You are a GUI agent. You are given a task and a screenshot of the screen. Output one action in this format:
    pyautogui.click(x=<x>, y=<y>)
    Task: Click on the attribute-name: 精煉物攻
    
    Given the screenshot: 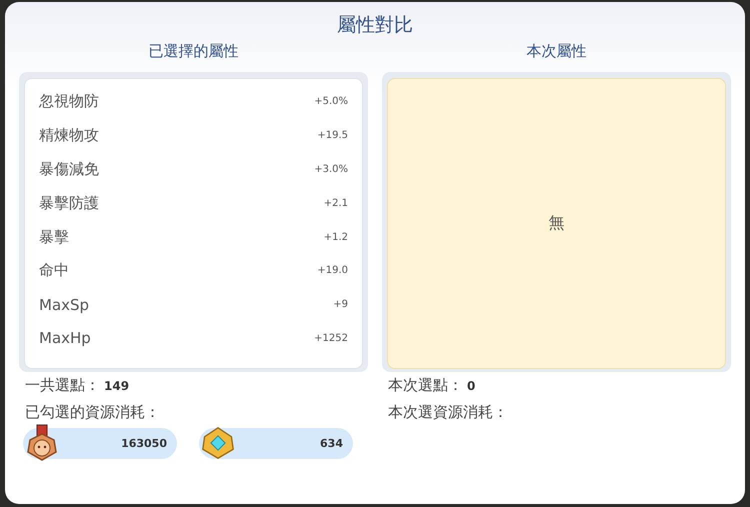 What is the action you would take?
    pyautogui.click(x=69, y=136)
    